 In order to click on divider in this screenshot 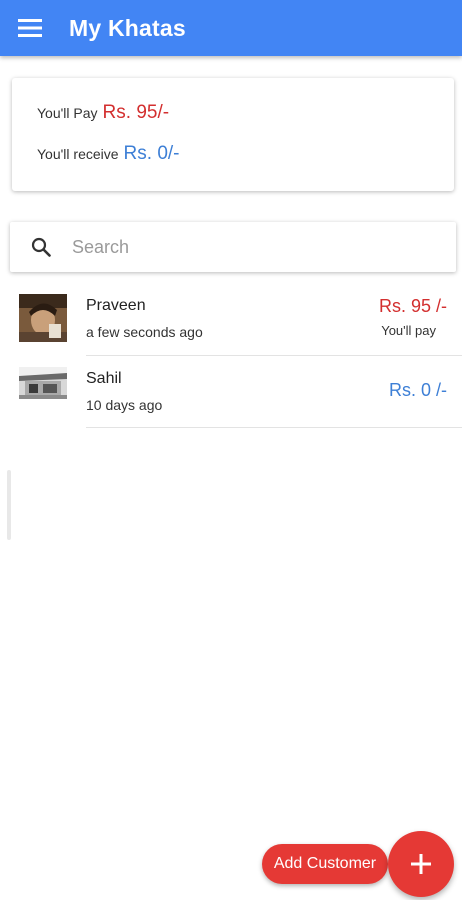, I will do `click(274, 427)`.